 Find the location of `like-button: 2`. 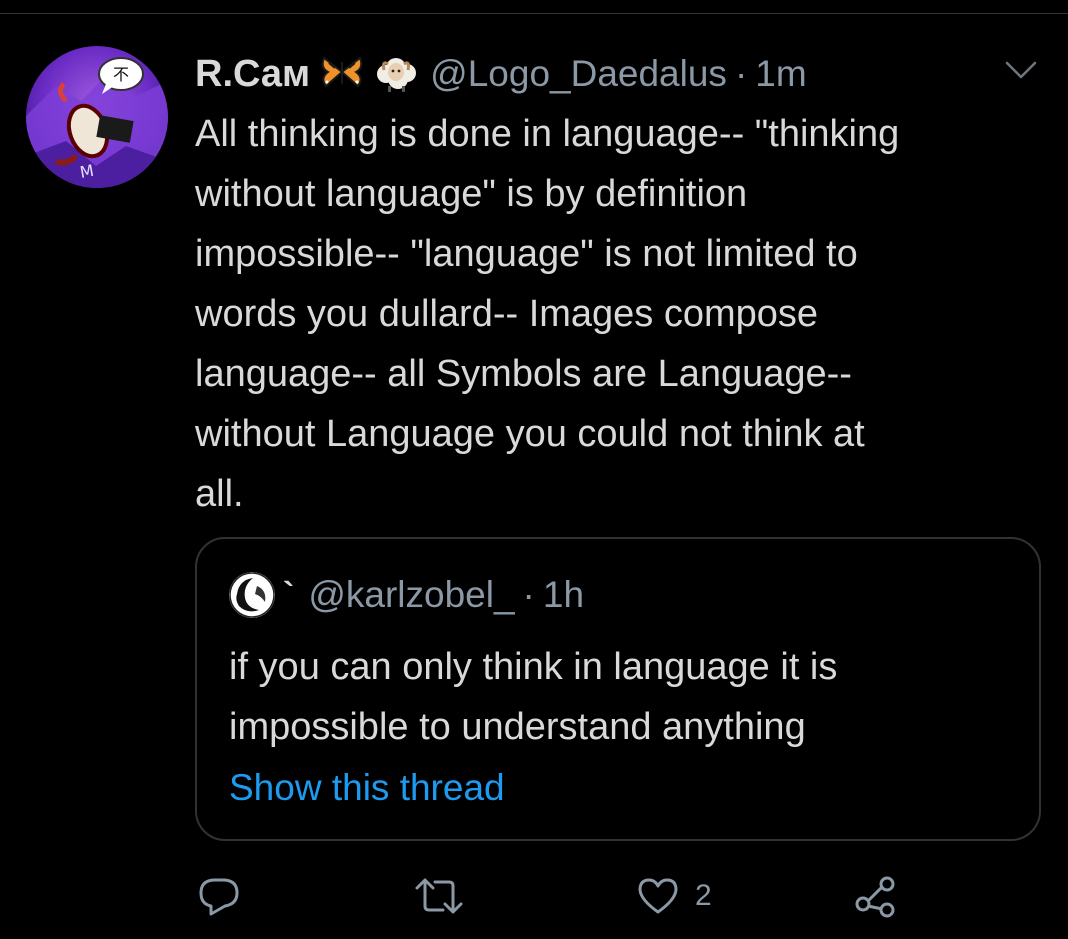

like-button: 2 is located at coordinates (674, 896).